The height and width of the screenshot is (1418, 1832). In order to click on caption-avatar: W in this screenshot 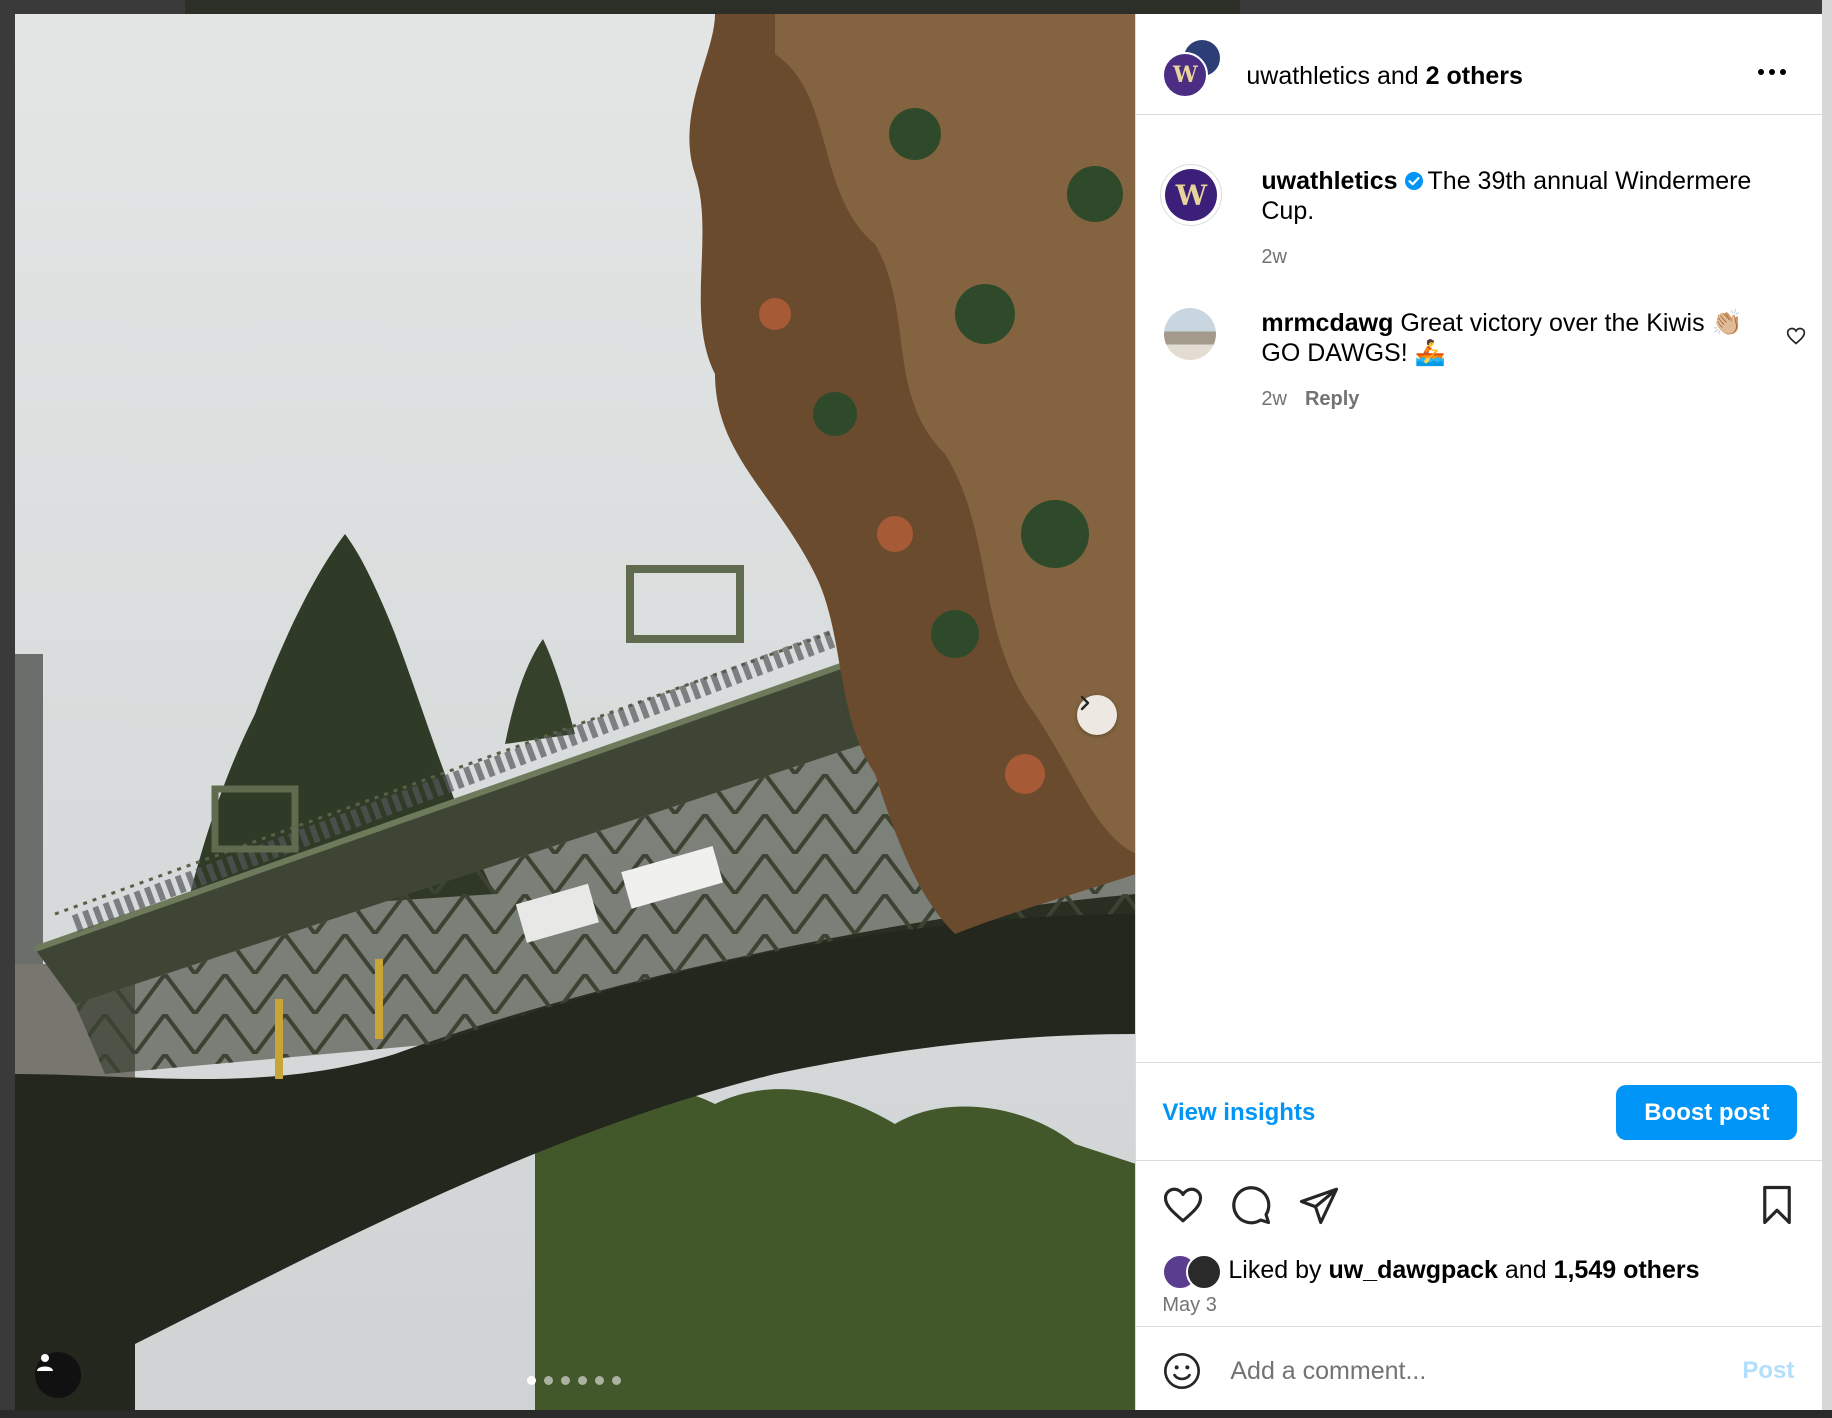, I will do `click(1191, 195)`.